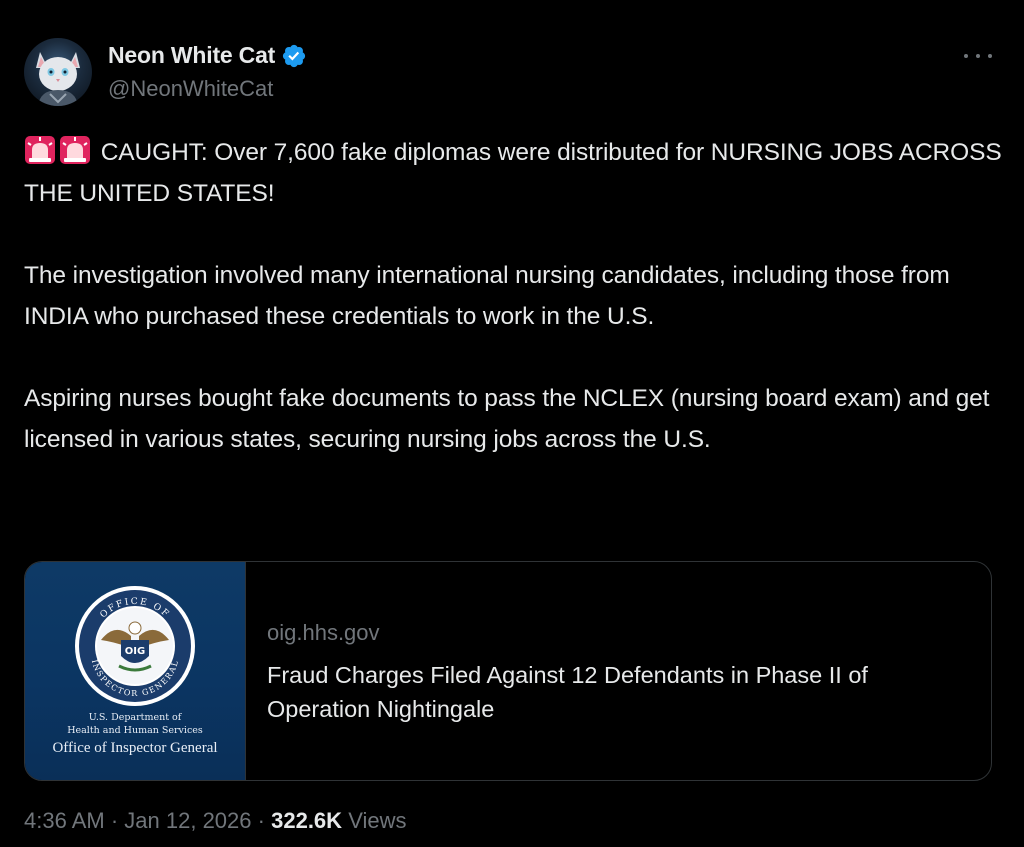 This screenshot has width=1024, height=847. Describe the element at coordinates (64, 820) in the screenshot. I see `tweet-time: 4:36 AM` at that location.